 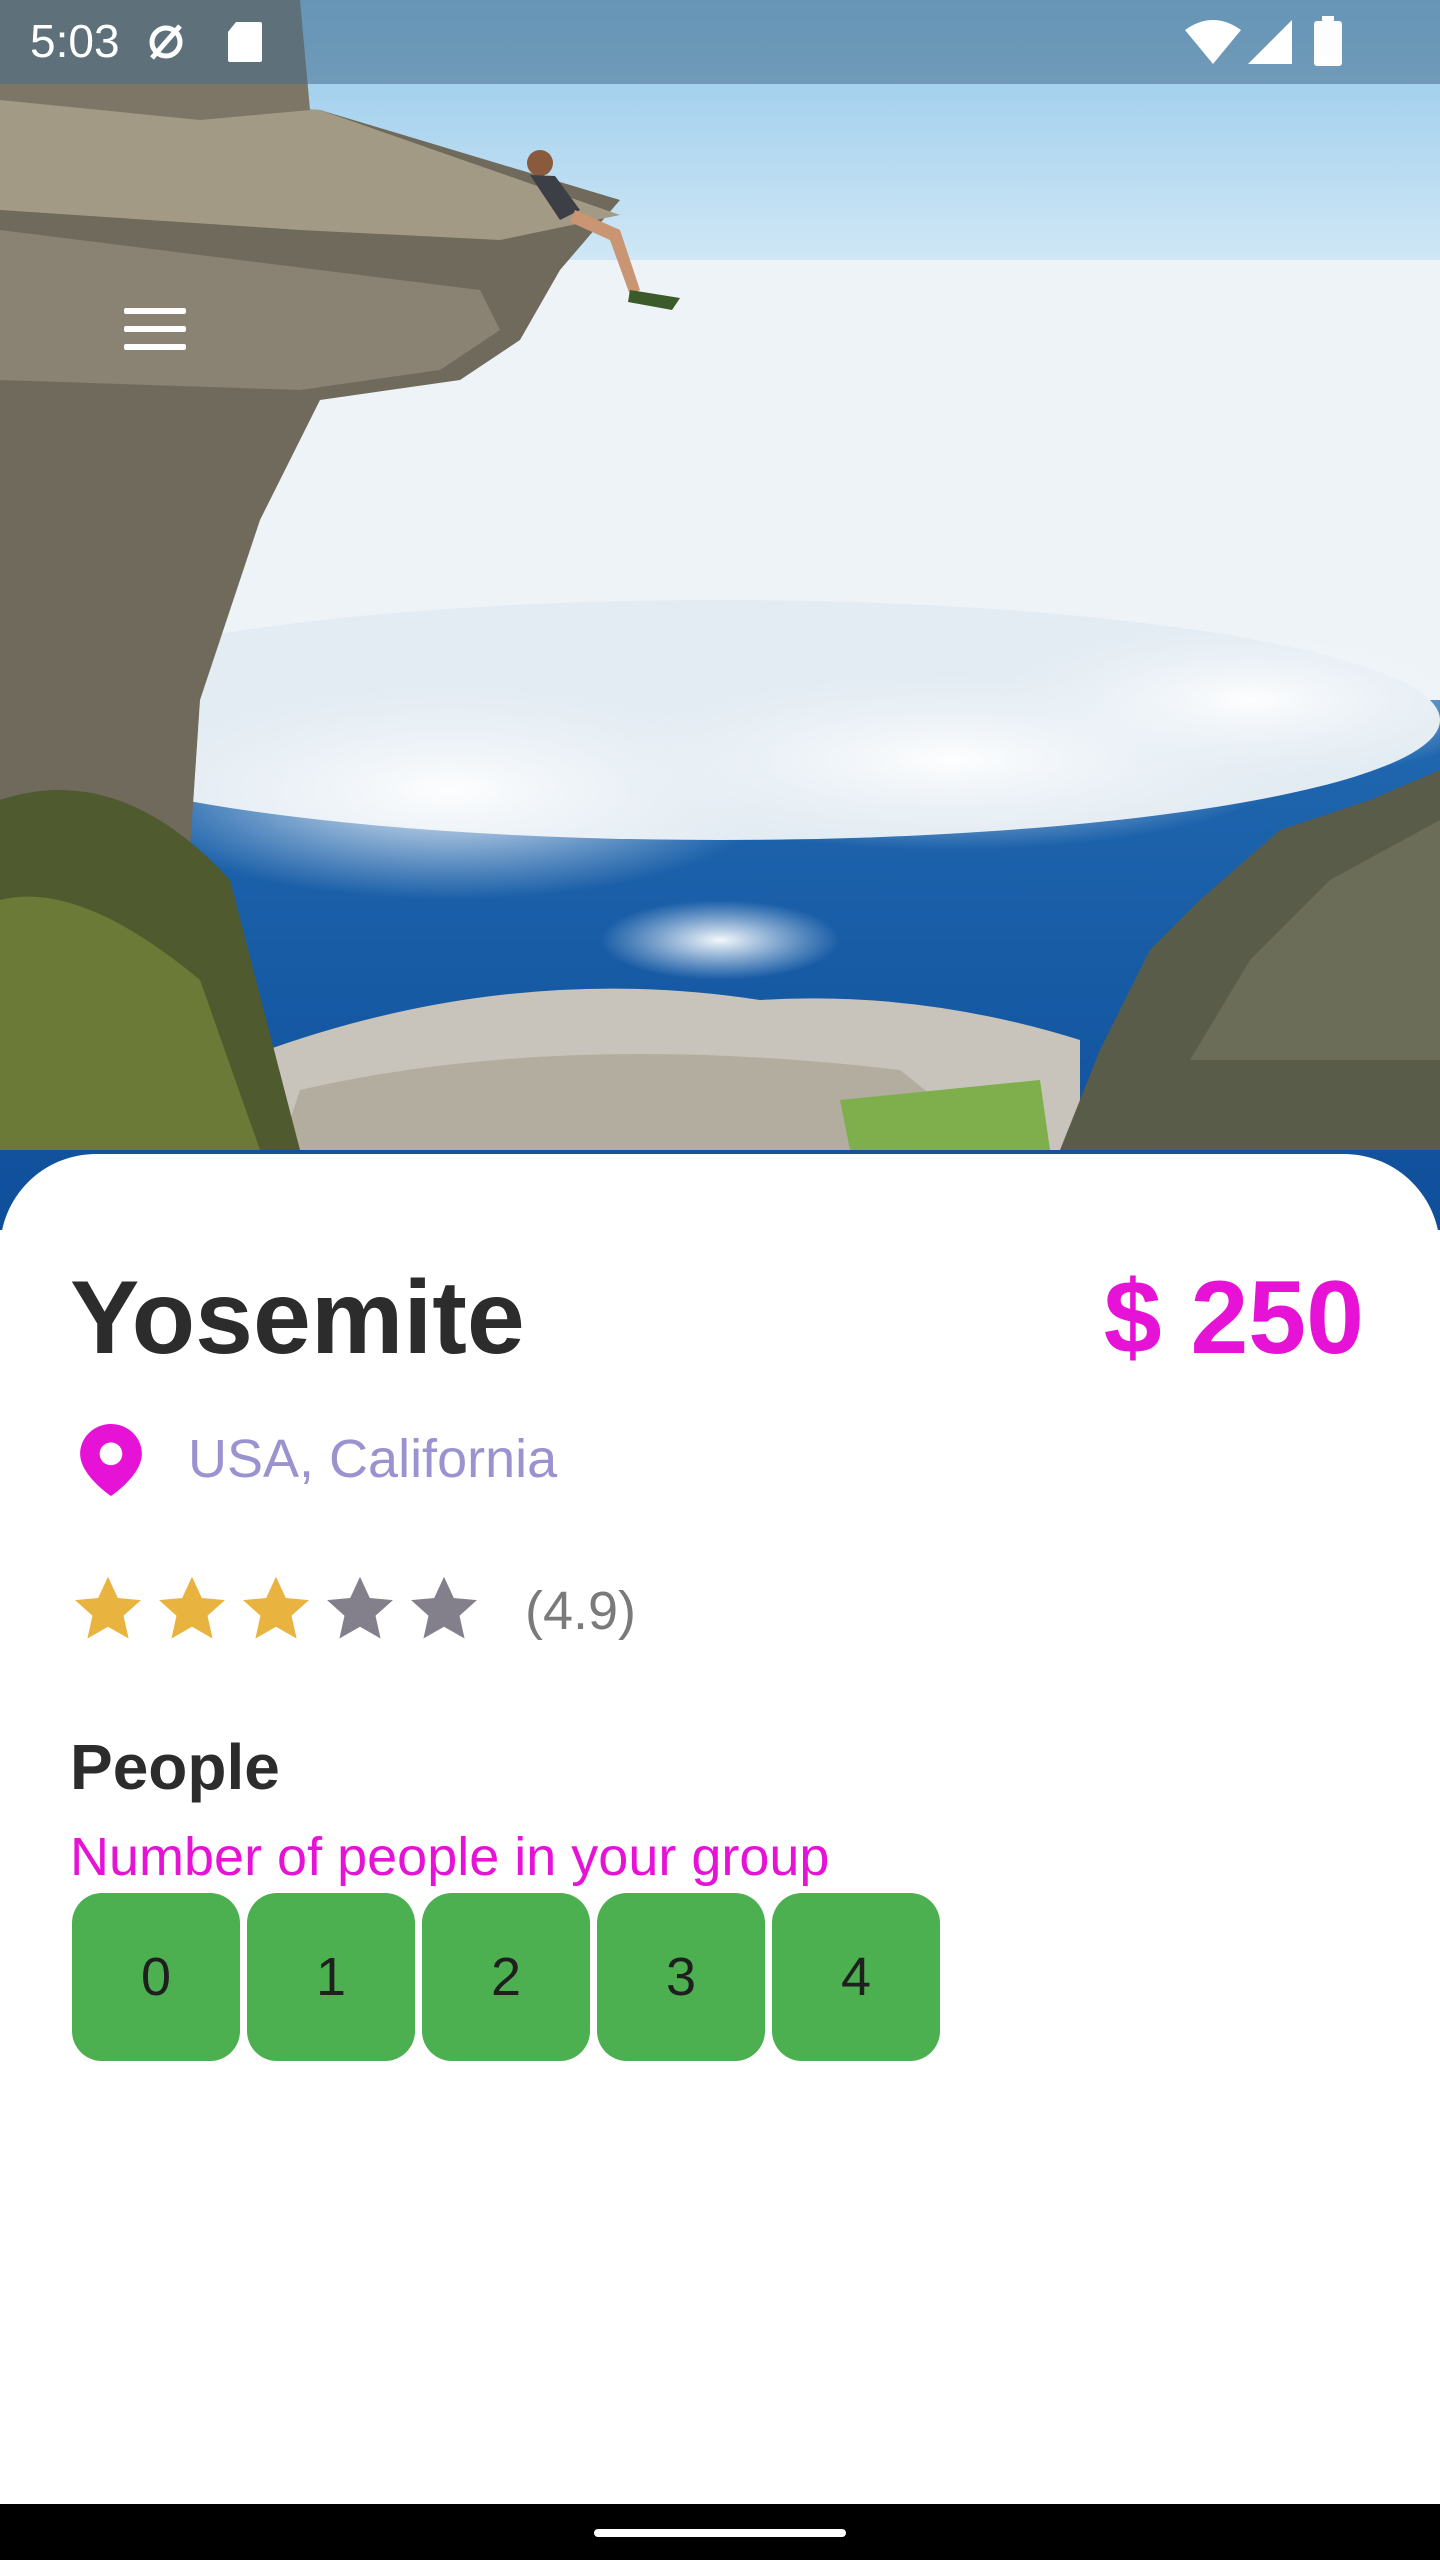 What do you see at coordinates (856, 1977) in the screenshot?
I see `people-option-4: 4` at bounding box center [856, 1977].